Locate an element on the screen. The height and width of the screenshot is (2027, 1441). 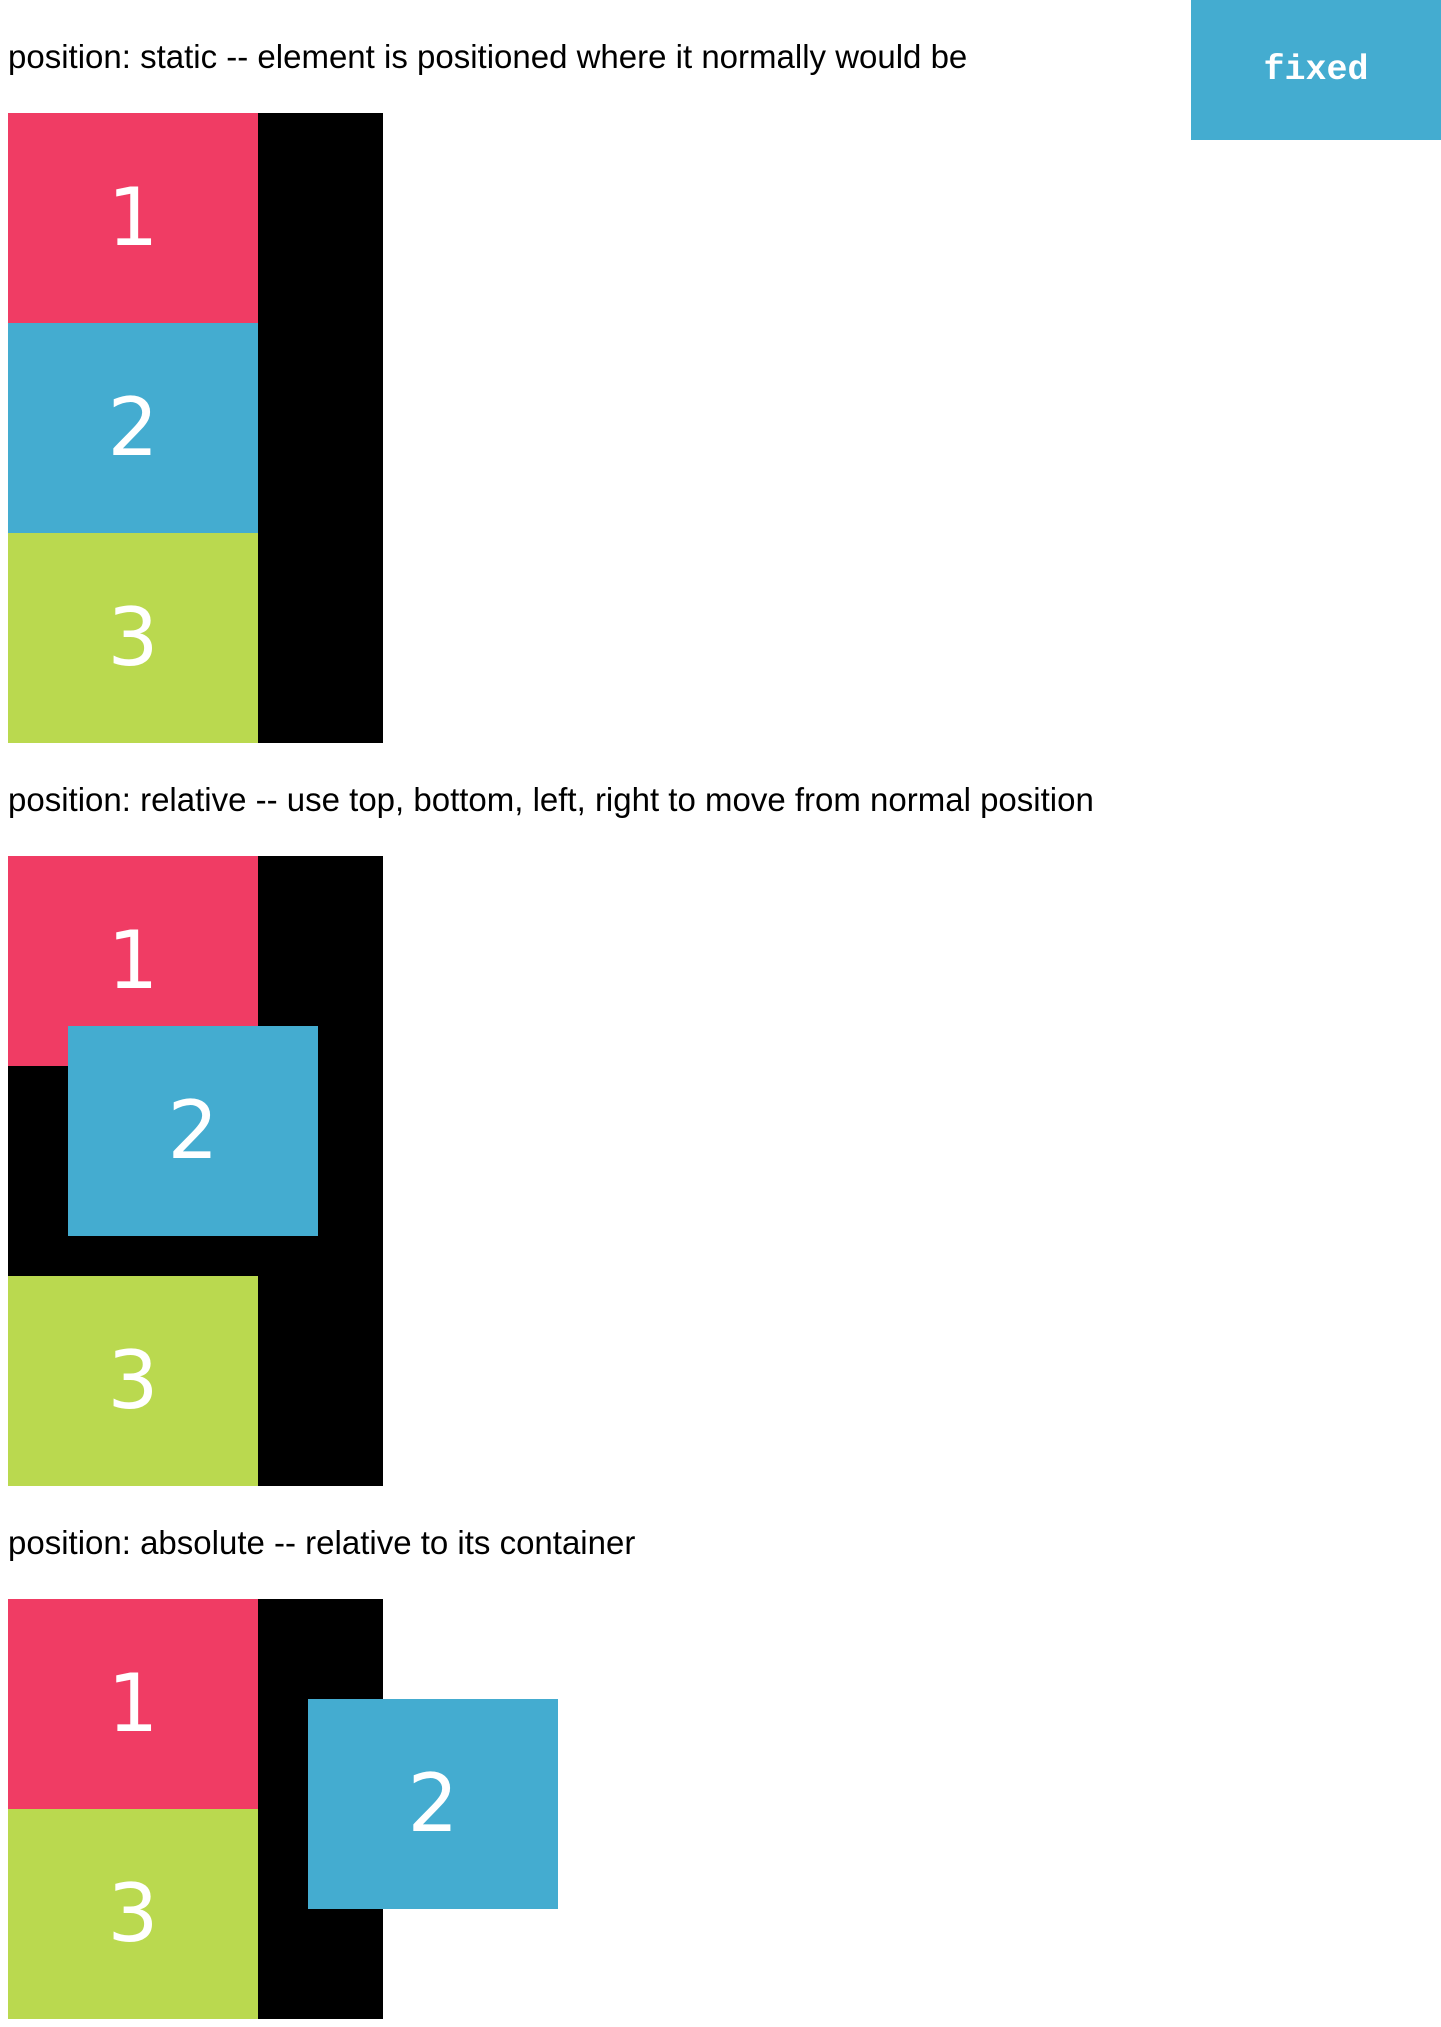
relative-box-2: 2 is located at coordinates (193, 1131).